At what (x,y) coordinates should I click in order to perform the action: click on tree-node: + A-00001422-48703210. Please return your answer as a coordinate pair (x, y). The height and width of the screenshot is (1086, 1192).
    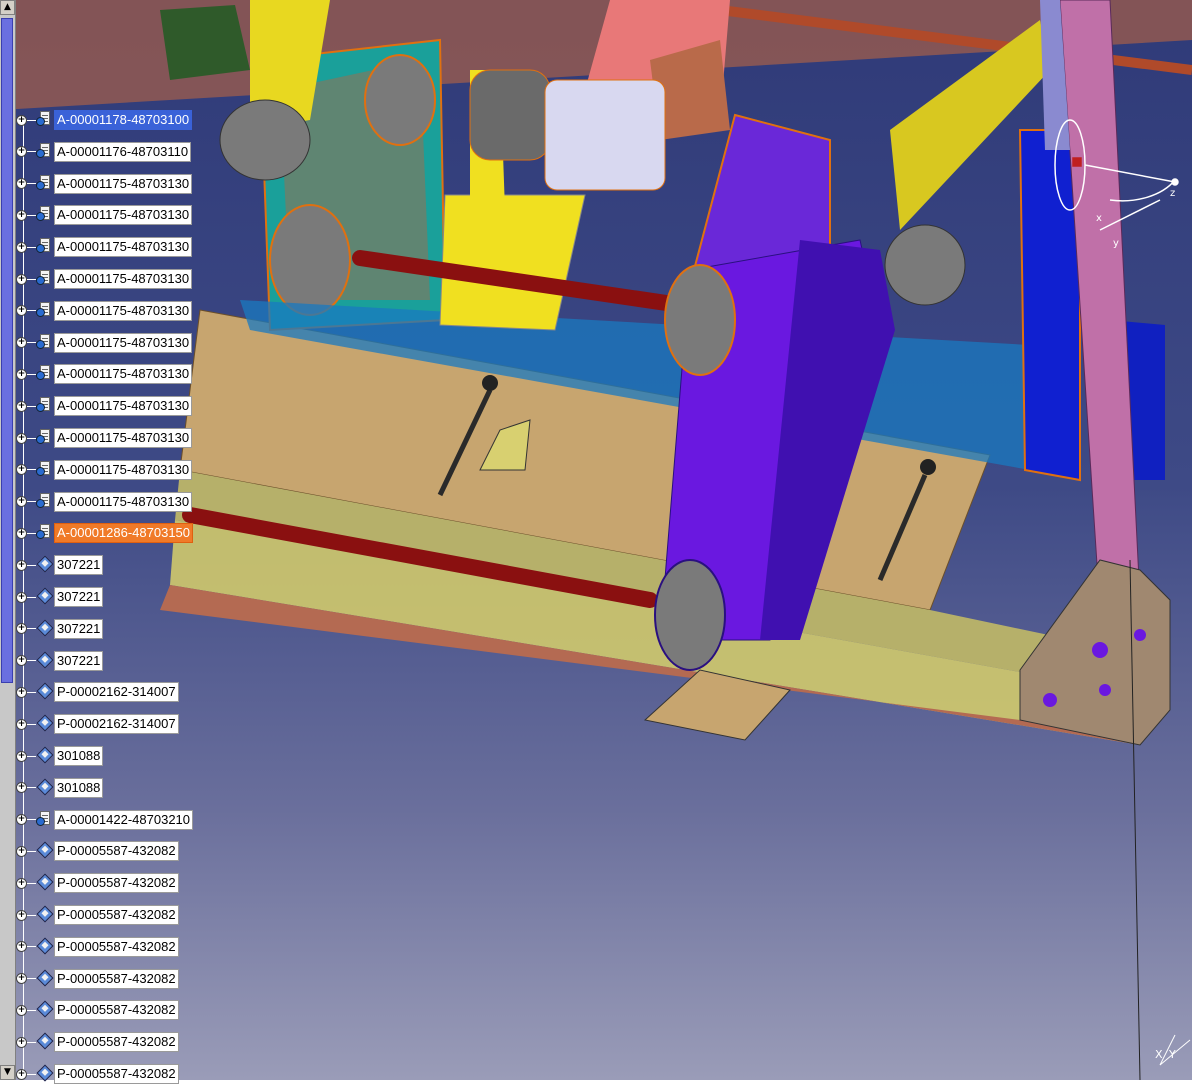
    Looking at the image, I should click on (105, 820).